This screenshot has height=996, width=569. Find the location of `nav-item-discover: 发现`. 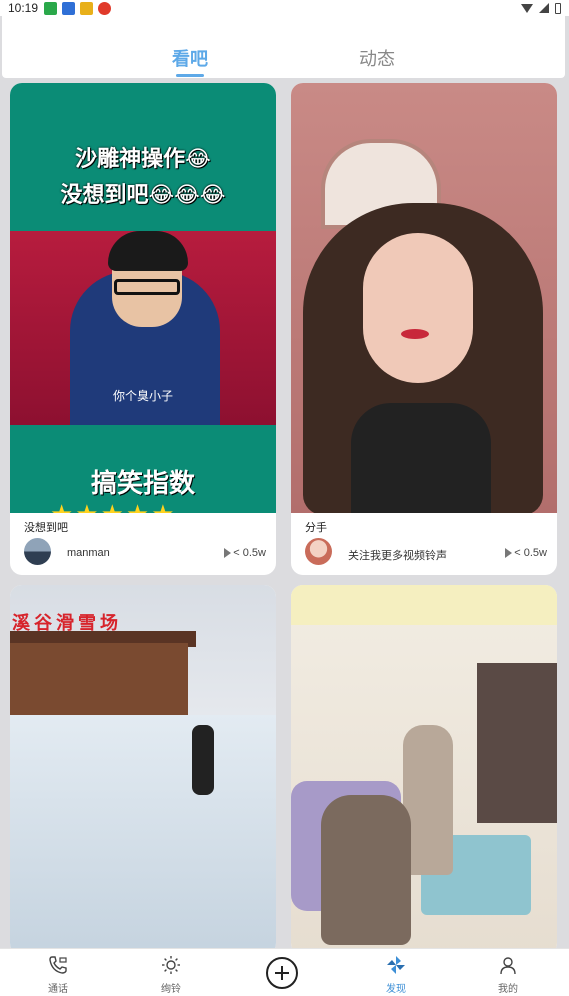

nav-item-discover: 发现 is located at coordinates (396, 972).